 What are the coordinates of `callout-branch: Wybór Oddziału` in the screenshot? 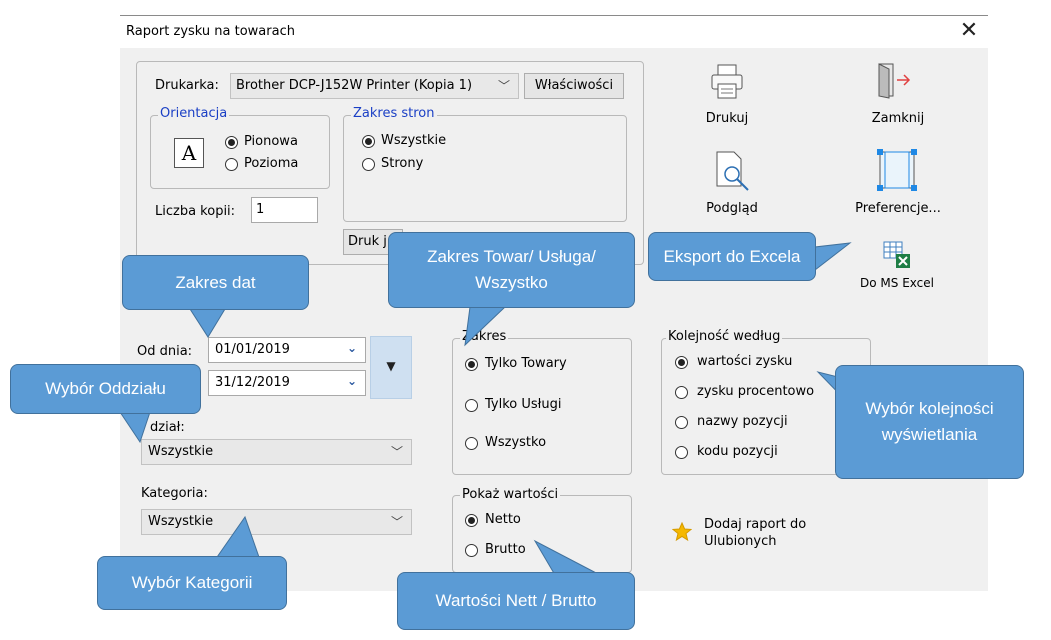 It's located at (105, 389).